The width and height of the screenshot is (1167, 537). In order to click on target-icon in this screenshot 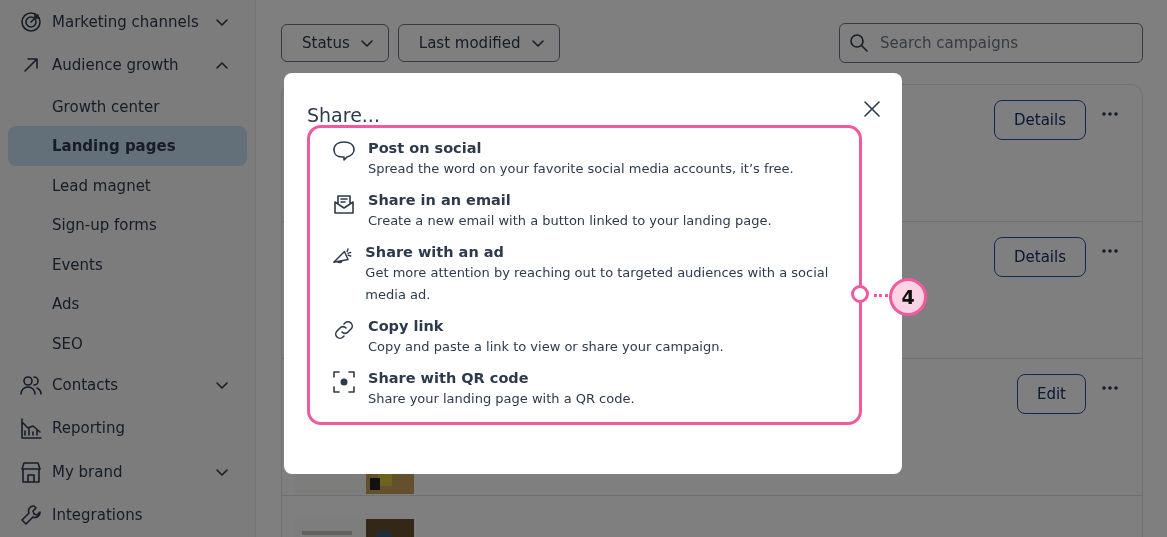, I will do `click(31, 21)`.